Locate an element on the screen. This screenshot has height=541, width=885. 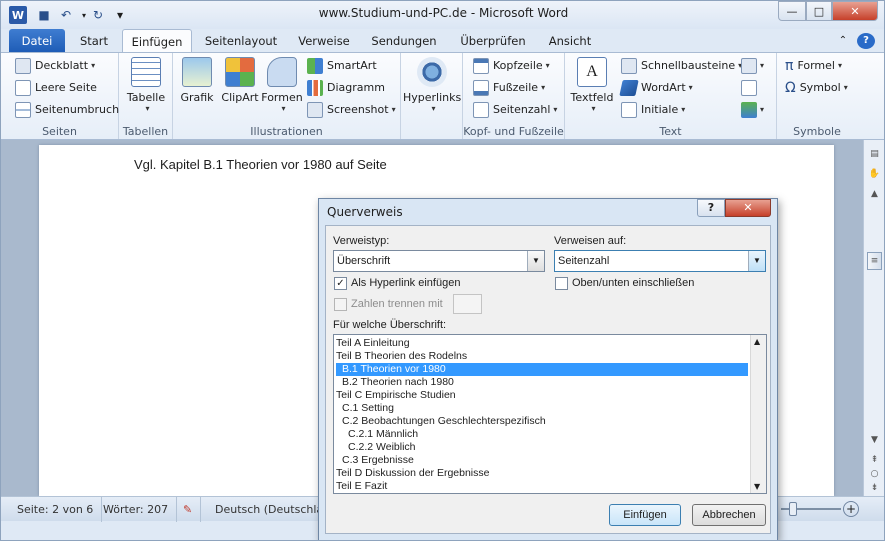
wordart-icon is located at coordinates (629, 88).